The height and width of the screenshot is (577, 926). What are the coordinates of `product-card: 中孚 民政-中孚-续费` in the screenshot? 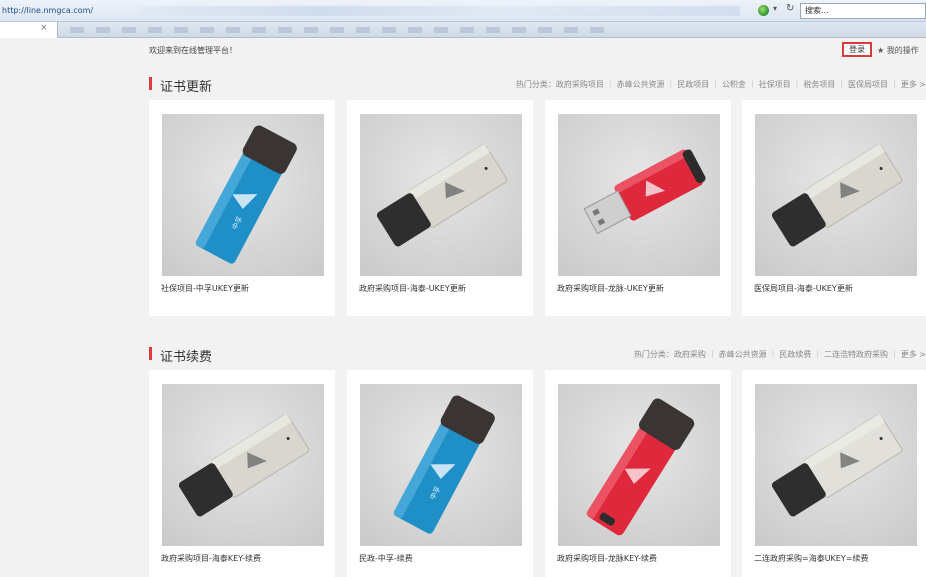 It's located at (440, 473).